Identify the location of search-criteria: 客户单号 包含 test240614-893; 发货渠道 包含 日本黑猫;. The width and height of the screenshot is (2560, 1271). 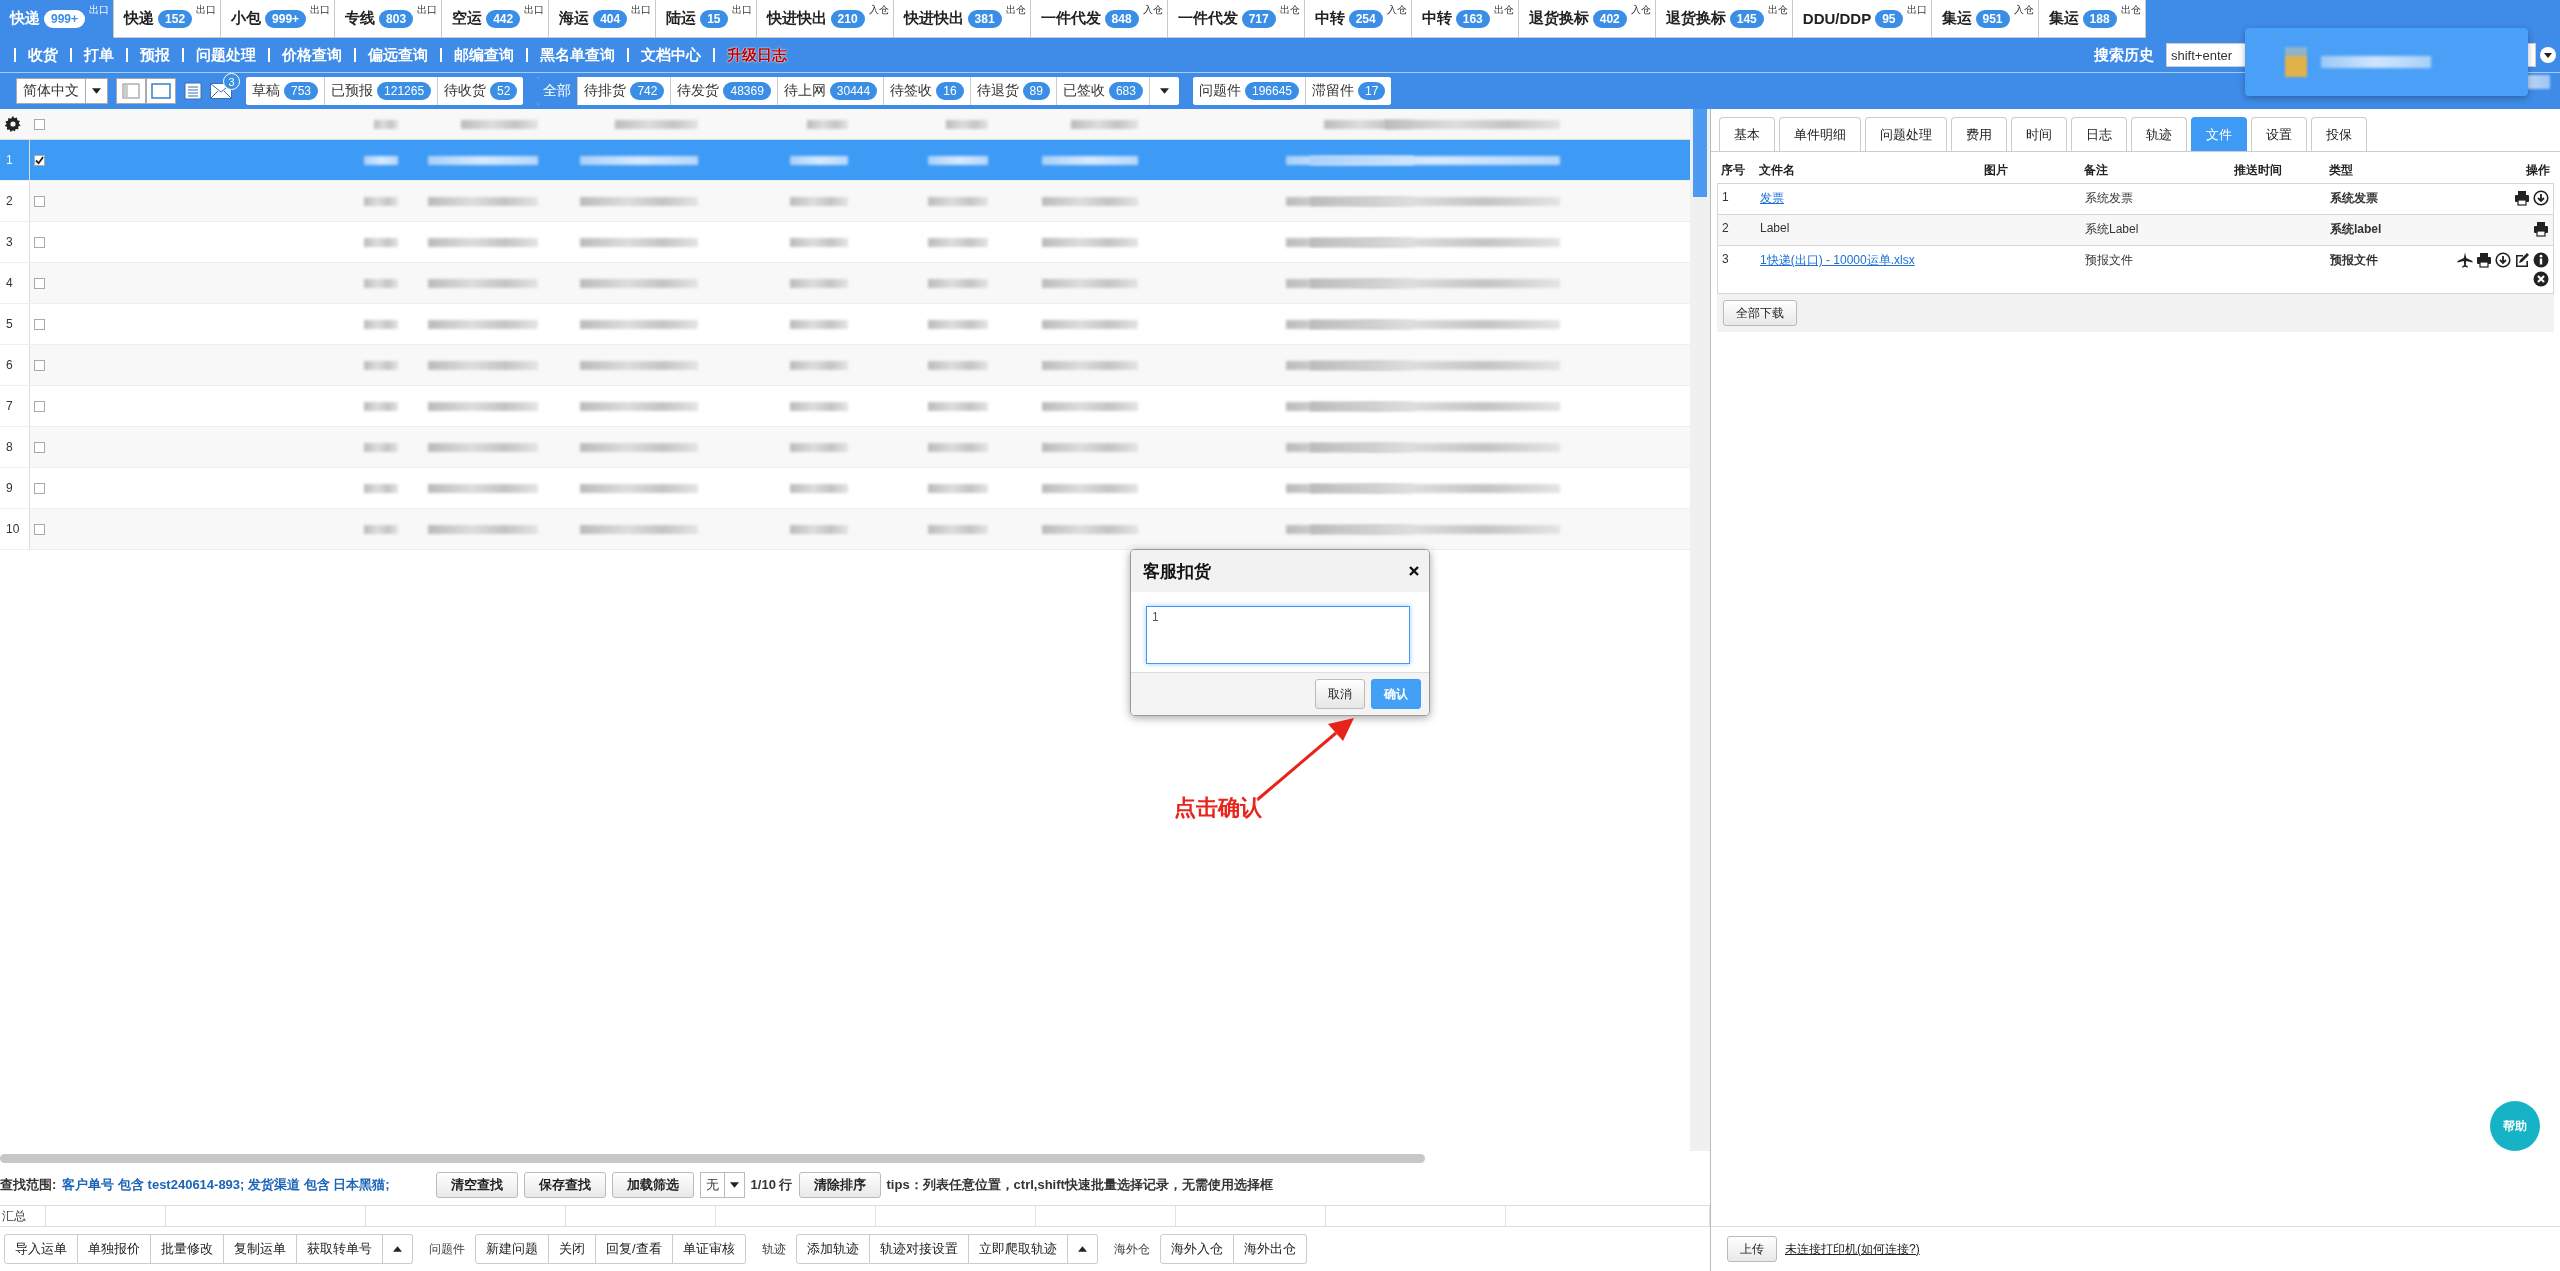
(226, 1185).